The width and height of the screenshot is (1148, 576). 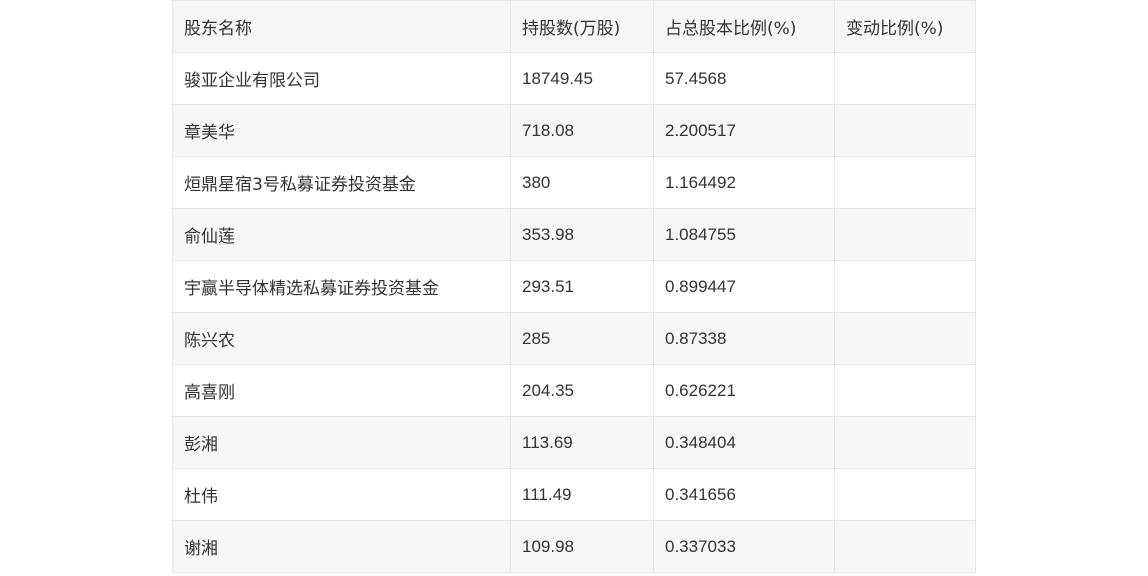 What do you see at coordinates (582, 286) in the screenshot?
I see `cell-shares-held: 293.51` at bounding box center [582, 286].